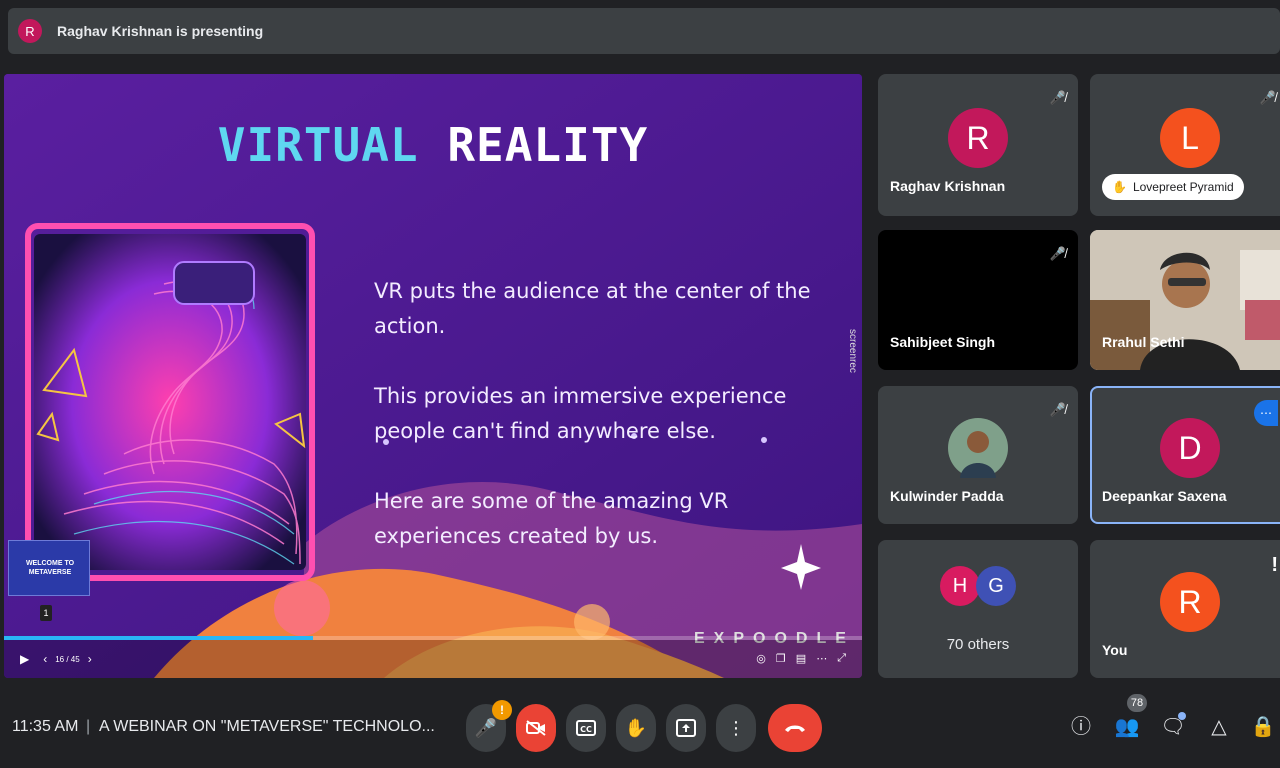 The width and height of the screenshot is (1280, 768). I want to click on participant-tile: 🎤̸ R Raghav Krishnan, so click(978, 145).